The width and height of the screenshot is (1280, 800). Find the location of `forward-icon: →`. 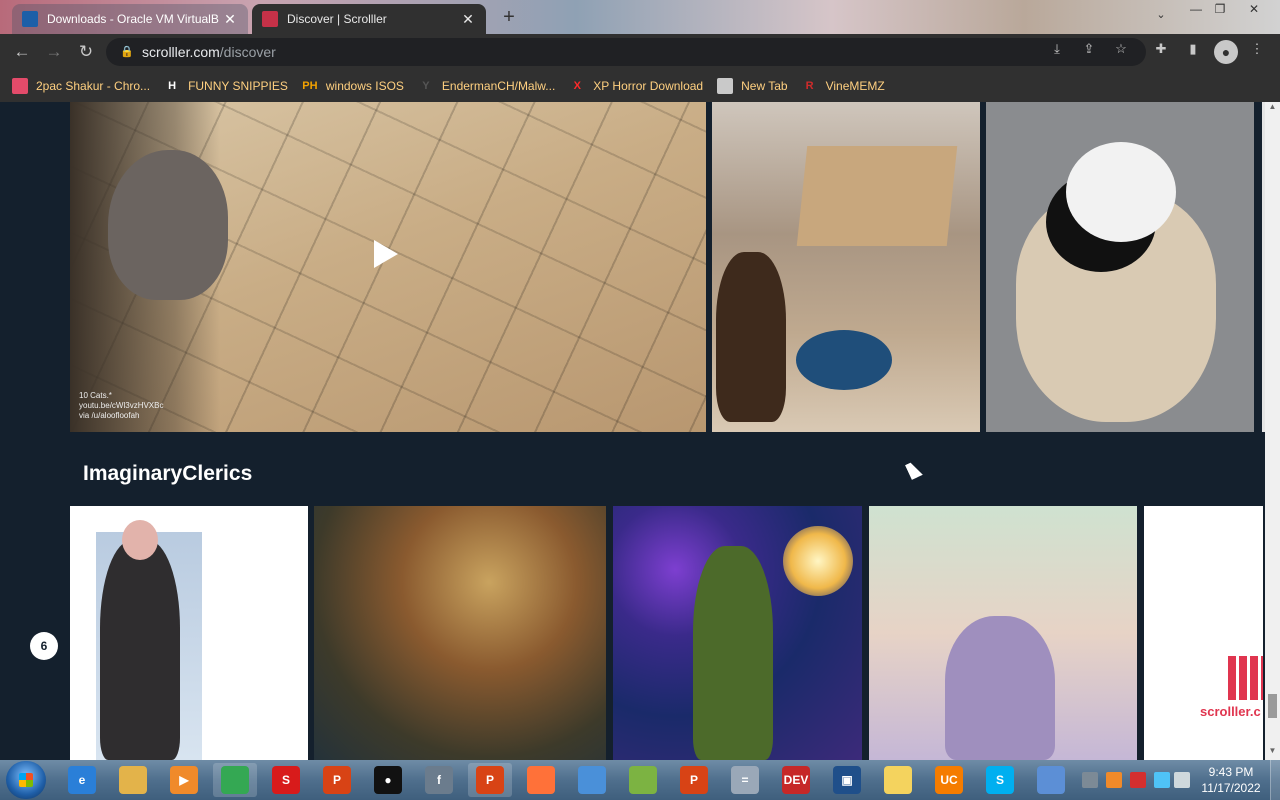

forward-icon: → is located at coordinates (54, 52).